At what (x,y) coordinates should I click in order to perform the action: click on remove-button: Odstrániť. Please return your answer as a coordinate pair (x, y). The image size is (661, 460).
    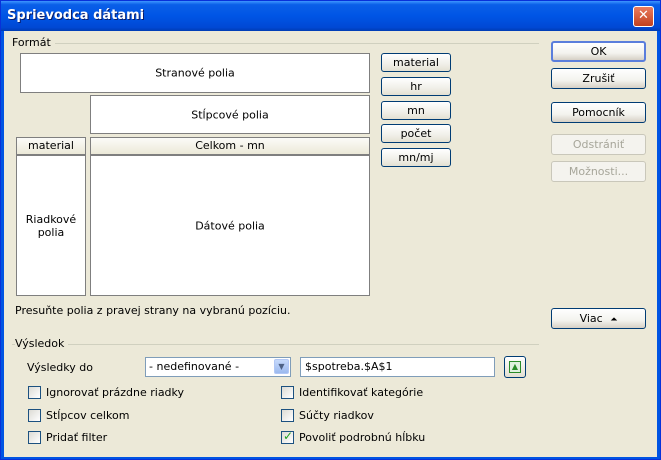
    Looking at the image, I should click on (598, 144).